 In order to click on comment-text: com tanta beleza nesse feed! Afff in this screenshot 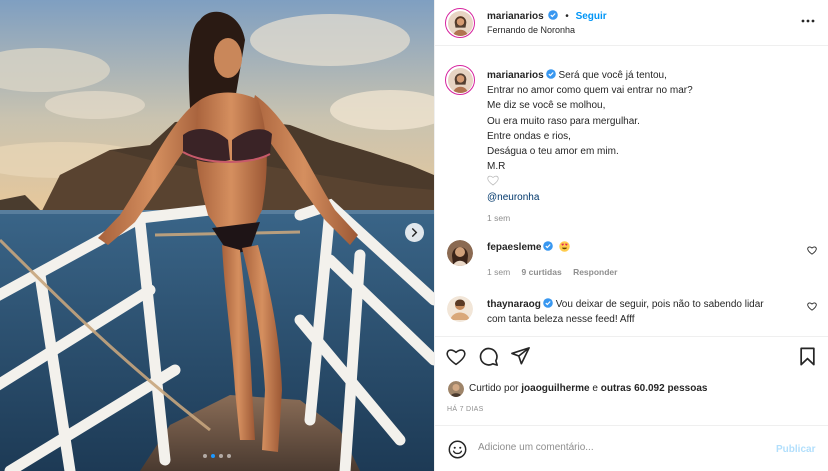, I will do `click(561, 319)`.